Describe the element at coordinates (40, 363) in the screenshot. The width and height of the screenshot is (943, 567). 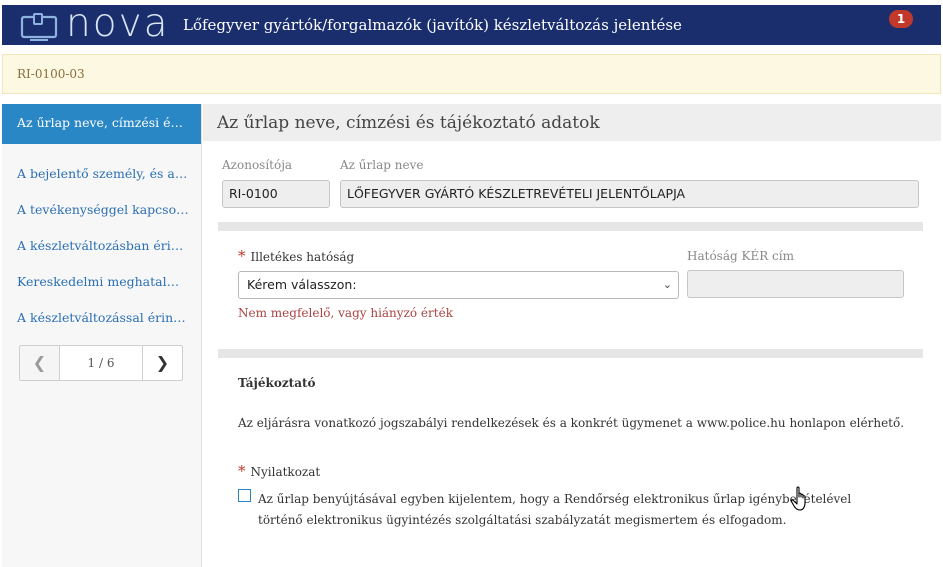
I see `chevron-left-icon: ❮` at that location.